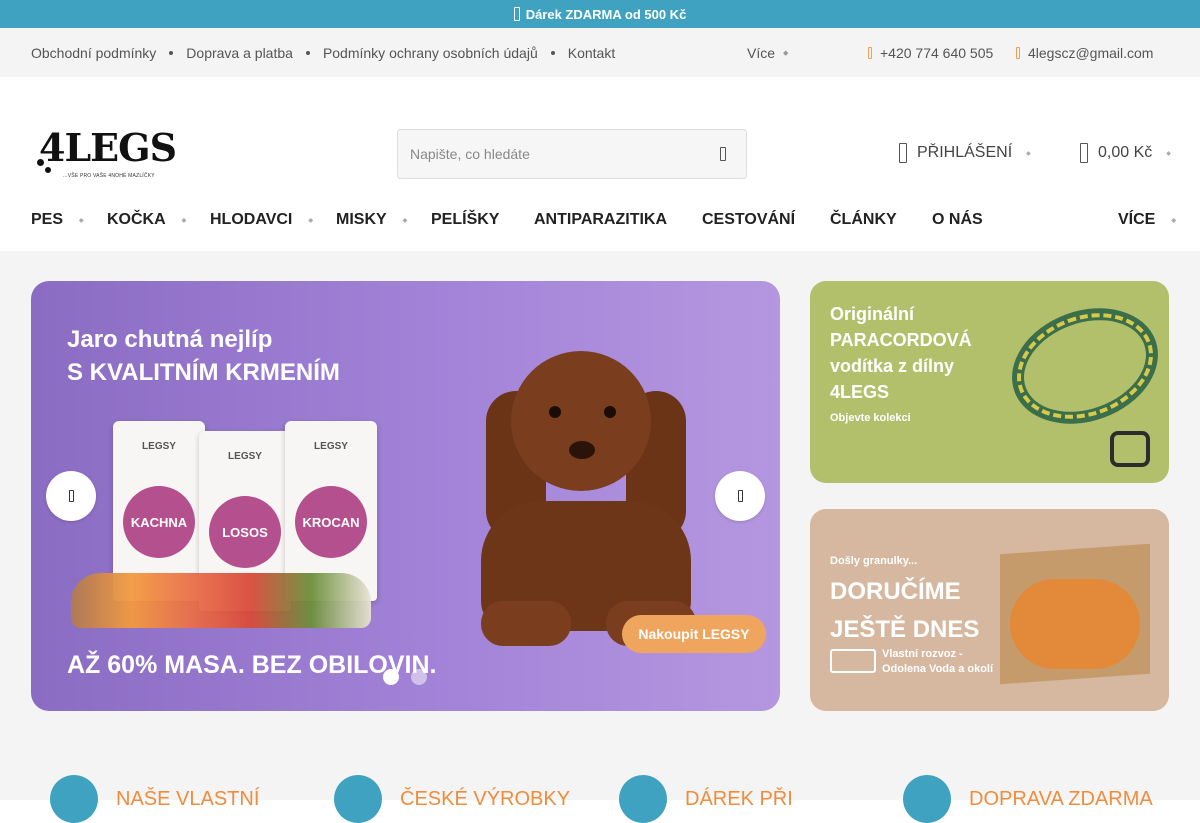 The width and height of the screenshot is (1200, 823). Describe the element at coordinates (1082, 366) in the screenshot. I see `paracord-leash-image` at that location.